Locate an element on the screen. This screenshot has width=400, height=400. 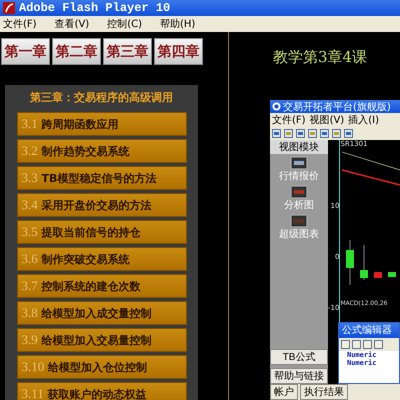
lesson-button: 3.10 给模型加入仓位控制 is located at coordinates (101, 367).